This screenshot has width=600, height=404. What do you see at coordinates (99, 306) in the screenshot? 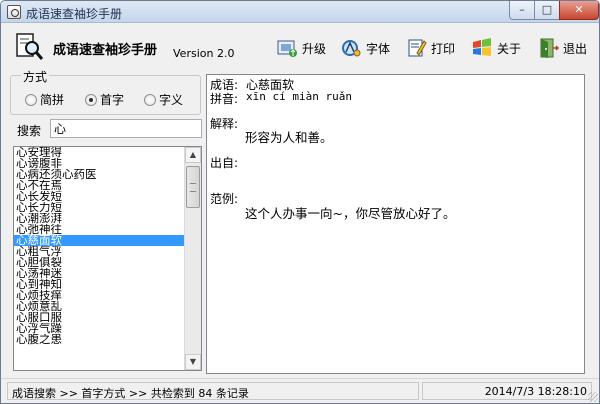
I see `list-item: 心烦意乱` at bounding box center [99, 306].